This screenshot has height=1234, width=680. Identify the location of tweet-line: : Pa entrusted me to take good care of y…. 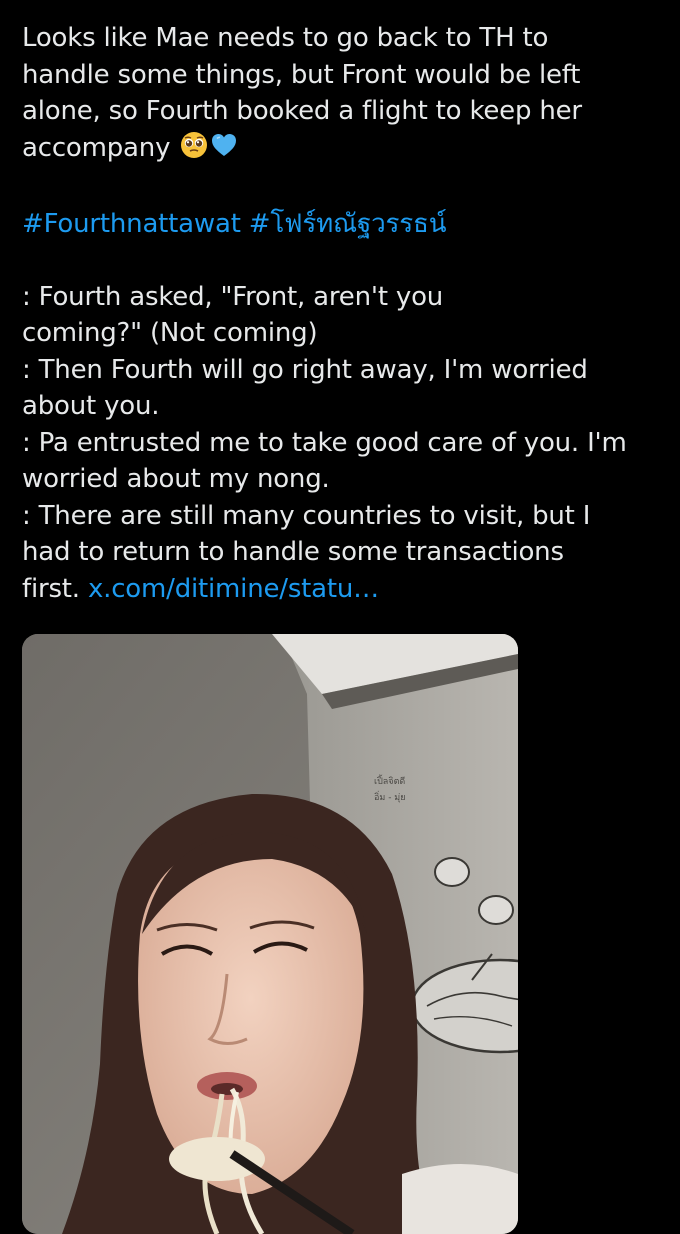
(324, 442).